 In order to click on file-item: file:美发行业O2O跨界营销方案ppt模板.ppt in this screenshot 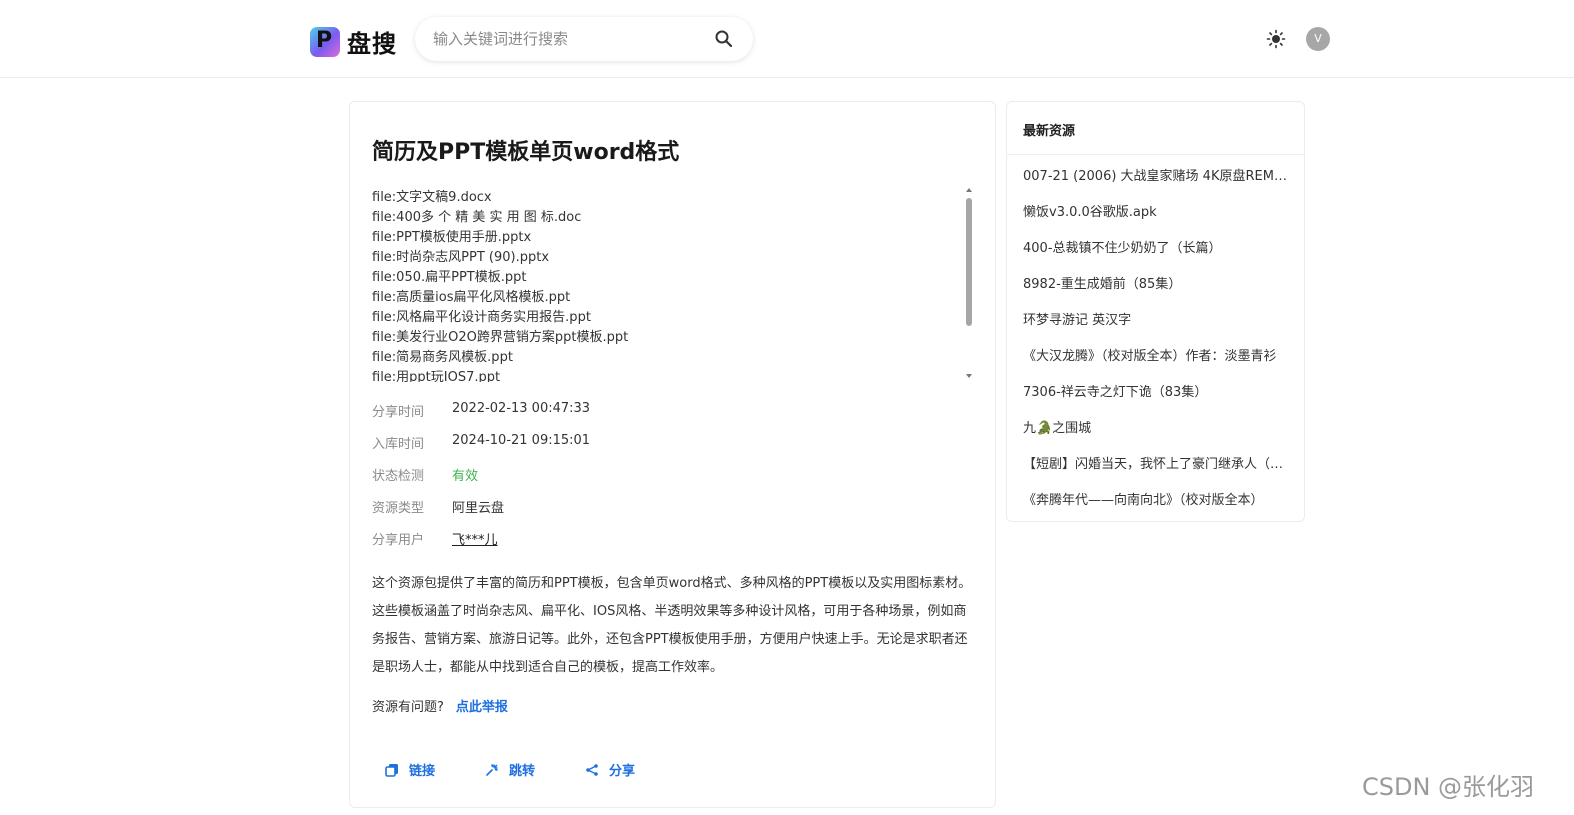, I will do `click(500, 337)`.